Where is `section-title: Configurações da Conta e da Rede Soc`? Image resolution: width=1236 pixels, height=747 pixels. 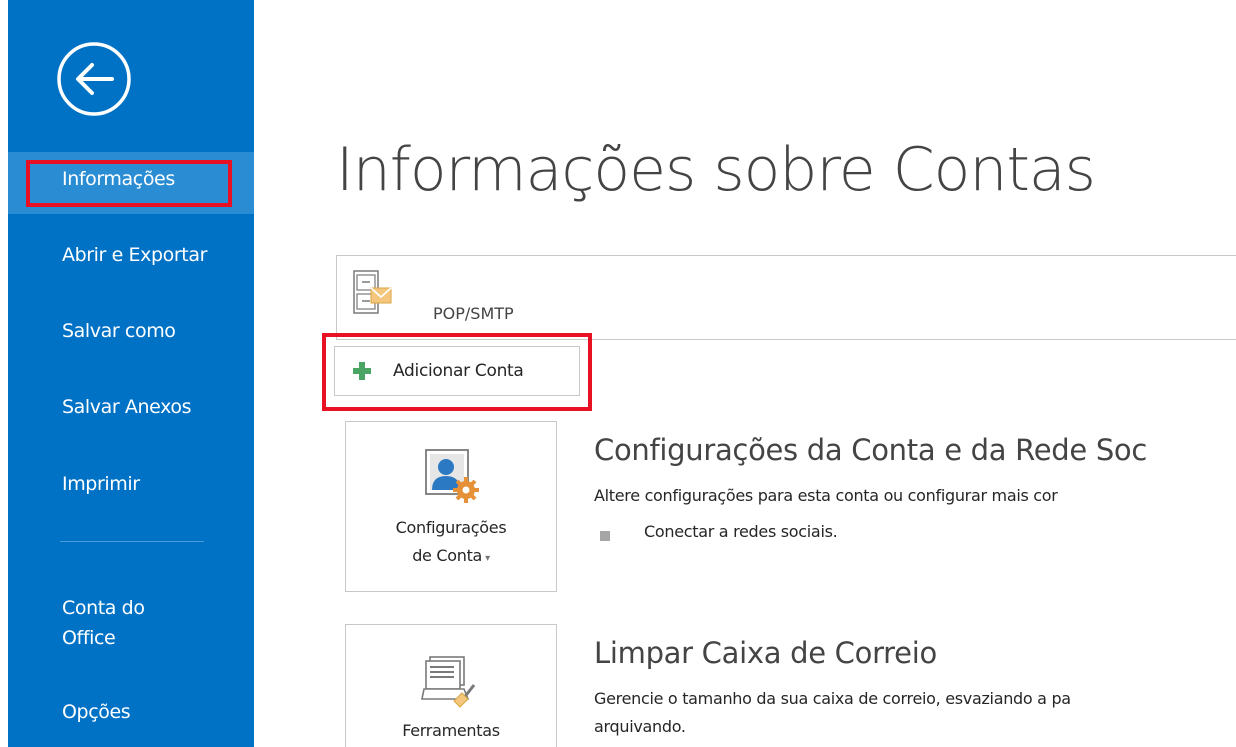 section-title: Configurações da Conta e da Rede Soc is located at coordinates (871, 450).